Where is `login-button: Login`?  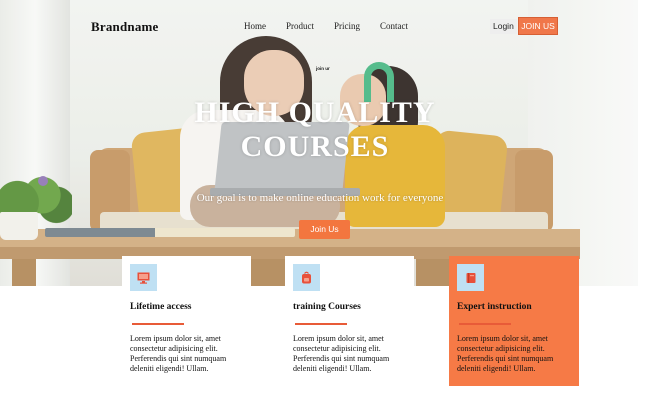 login-button: Login is located at coordinates (503, 26).